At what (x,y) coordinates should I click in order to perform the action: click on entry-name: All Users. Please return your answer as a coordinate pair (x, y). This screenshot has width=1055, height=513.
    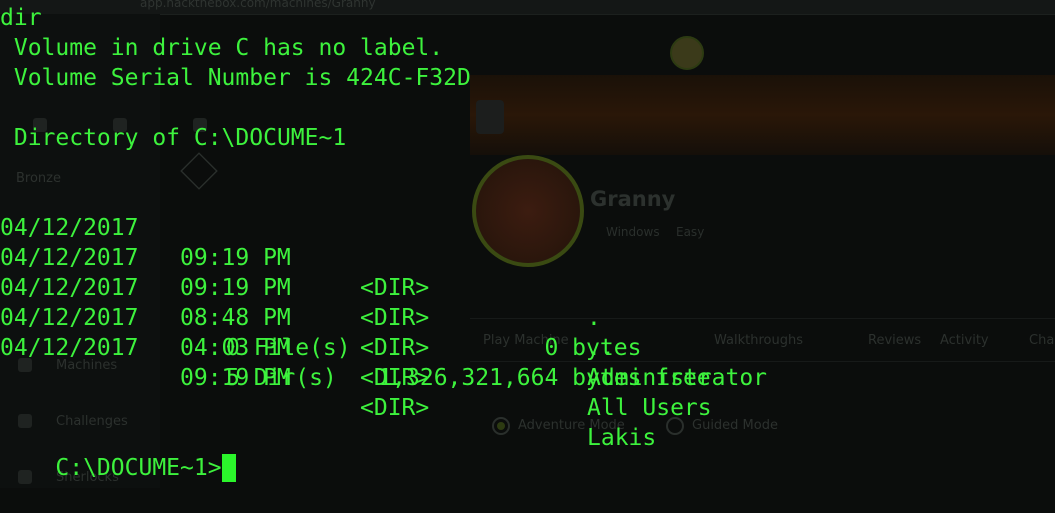
    Looking at the image, I should click on (649, 408).